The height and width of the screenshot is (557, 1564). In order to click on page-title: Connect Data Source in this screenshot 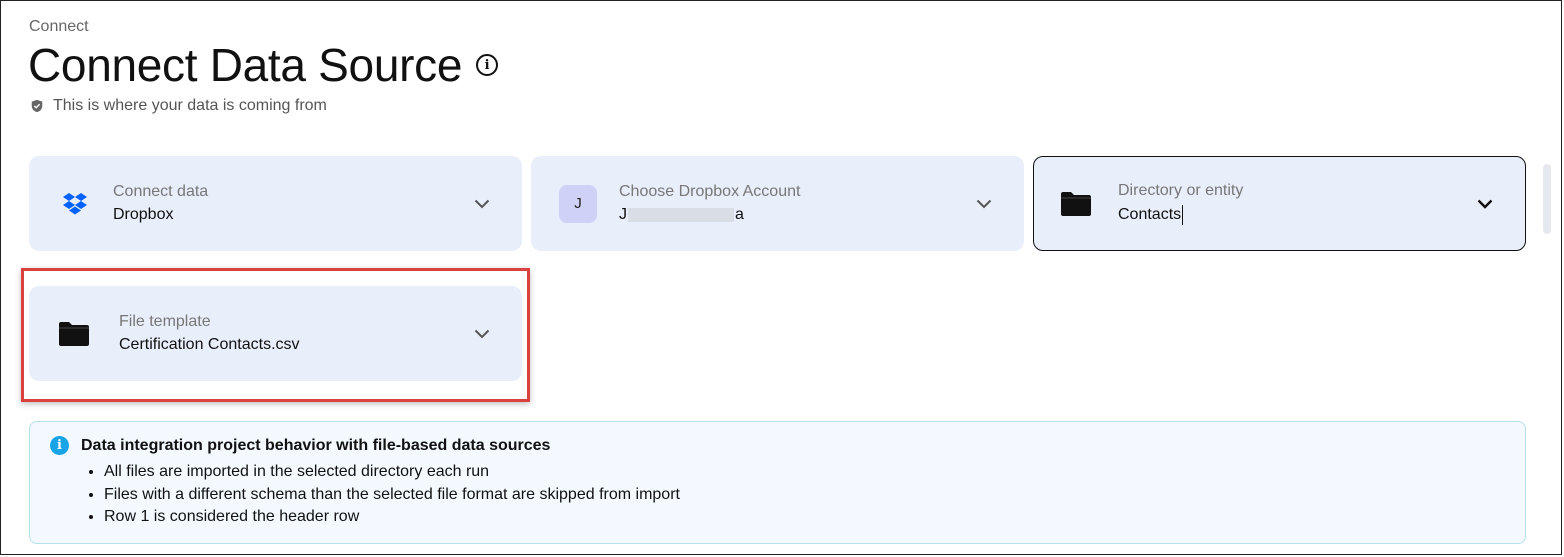, I will do `click(245, 65)`.